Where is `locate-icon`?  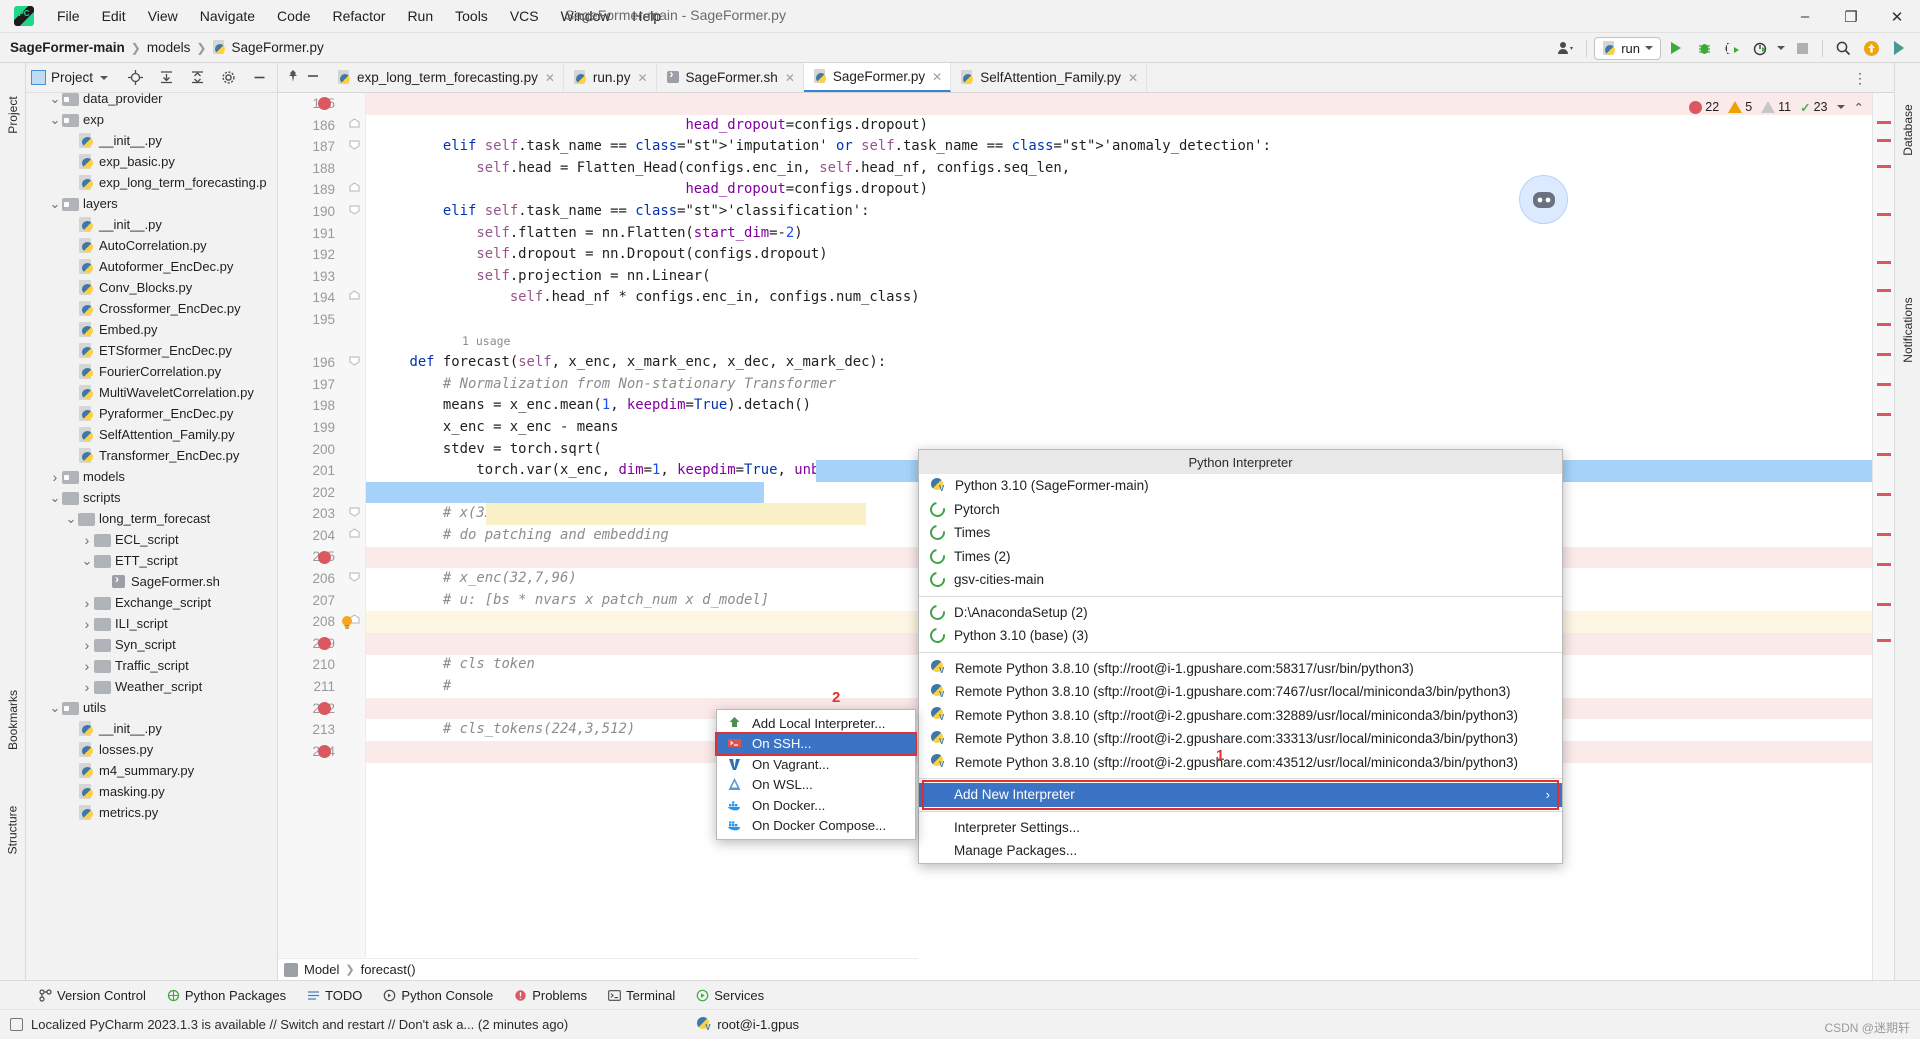
locate-icon is located at coordinates (135, 78).